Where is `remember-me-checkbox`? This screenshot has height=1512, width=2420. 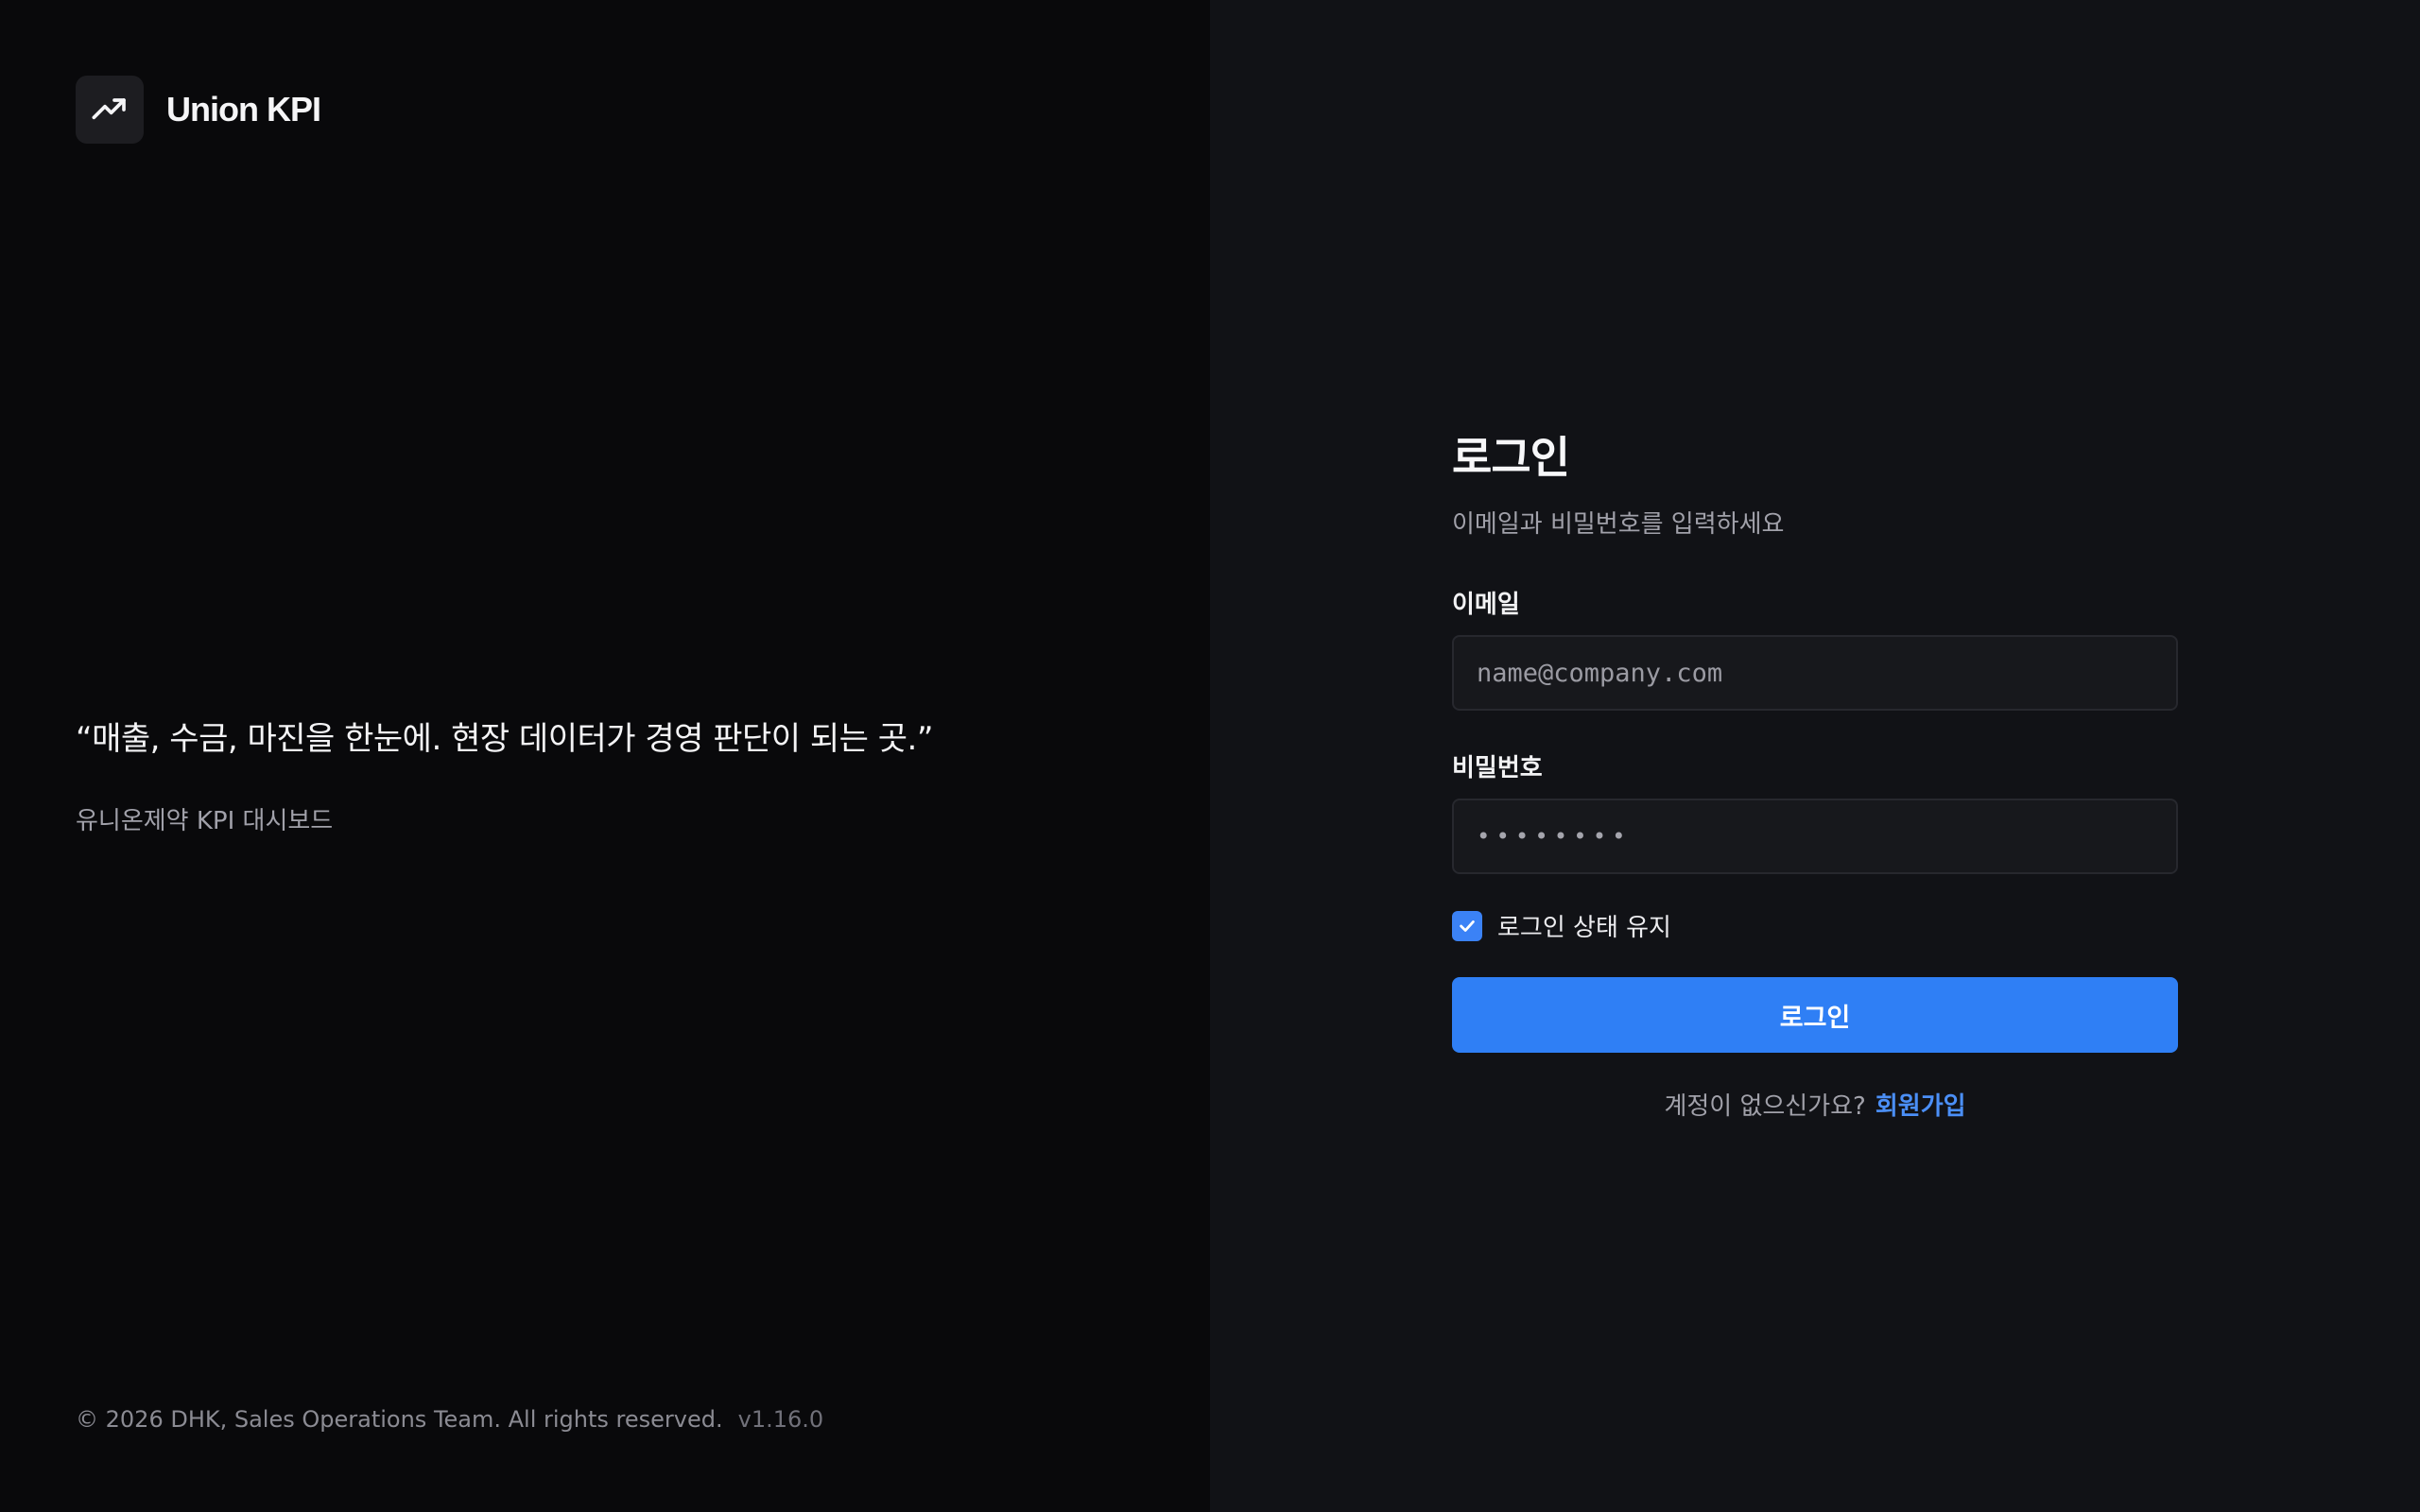
remember-me-checkbox is located at coordinates (1467, 925).